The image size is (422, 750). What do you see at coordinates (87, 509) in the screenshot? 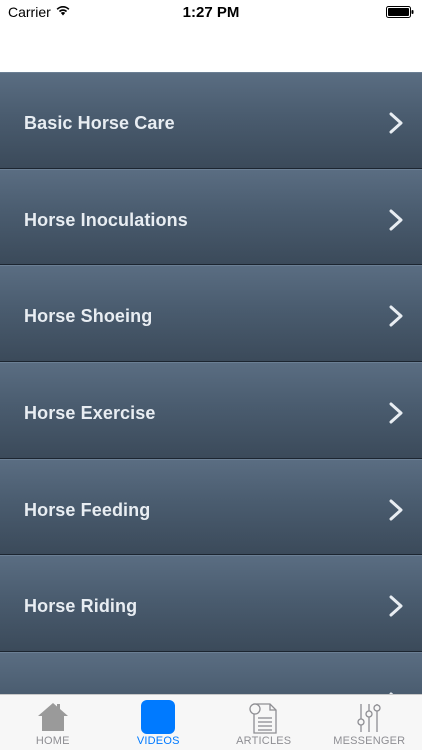
I see `list-item-label: Horse Feeding` at bounding box center [87, 509].